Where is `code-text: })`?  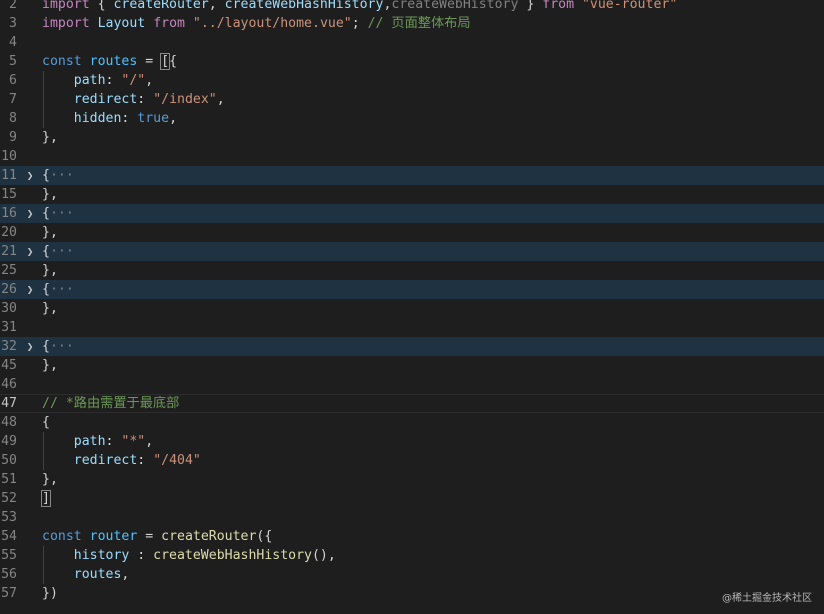 code-text: }) is located at coordinates (50, 593).